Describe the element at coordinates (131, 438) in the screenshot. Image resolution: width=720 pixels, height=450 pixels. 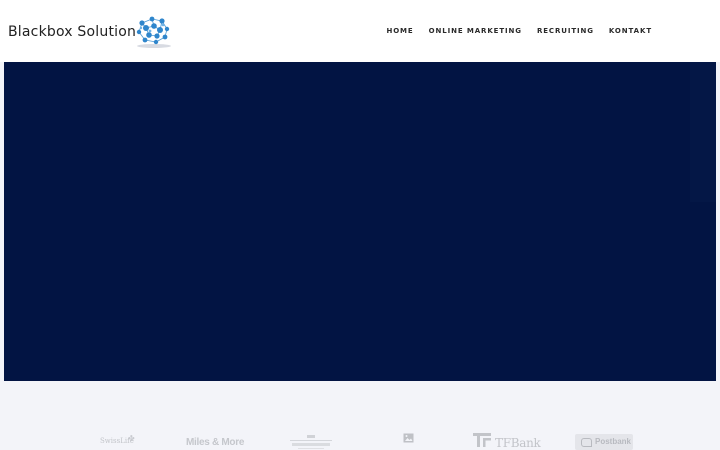
I see `swisslife-mark-icon: ✤` at that location.